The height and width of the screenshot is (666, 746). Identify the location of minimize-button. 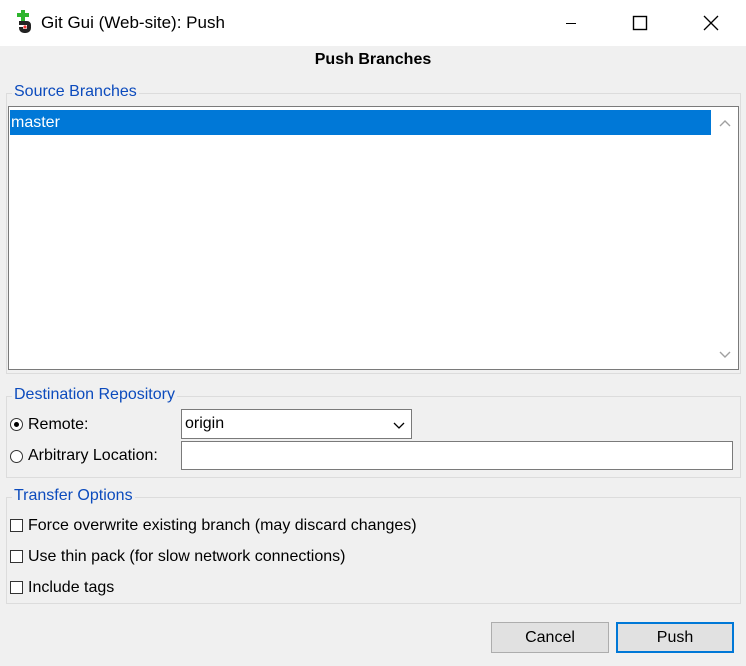
(571, 23).